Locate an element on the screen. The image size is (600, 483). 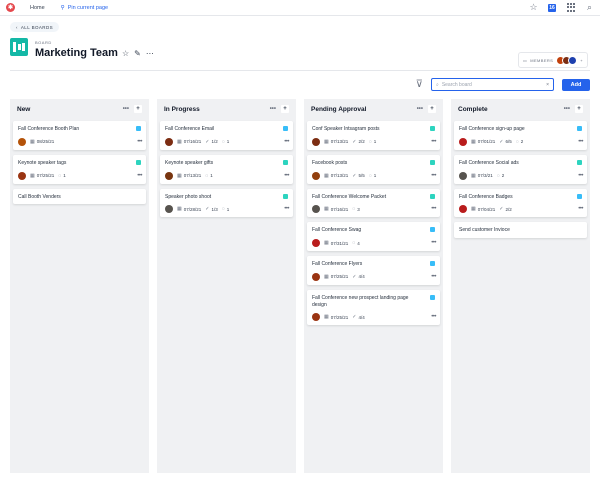
pin-board-icon: ✎ is located at coordinates (137, 53).